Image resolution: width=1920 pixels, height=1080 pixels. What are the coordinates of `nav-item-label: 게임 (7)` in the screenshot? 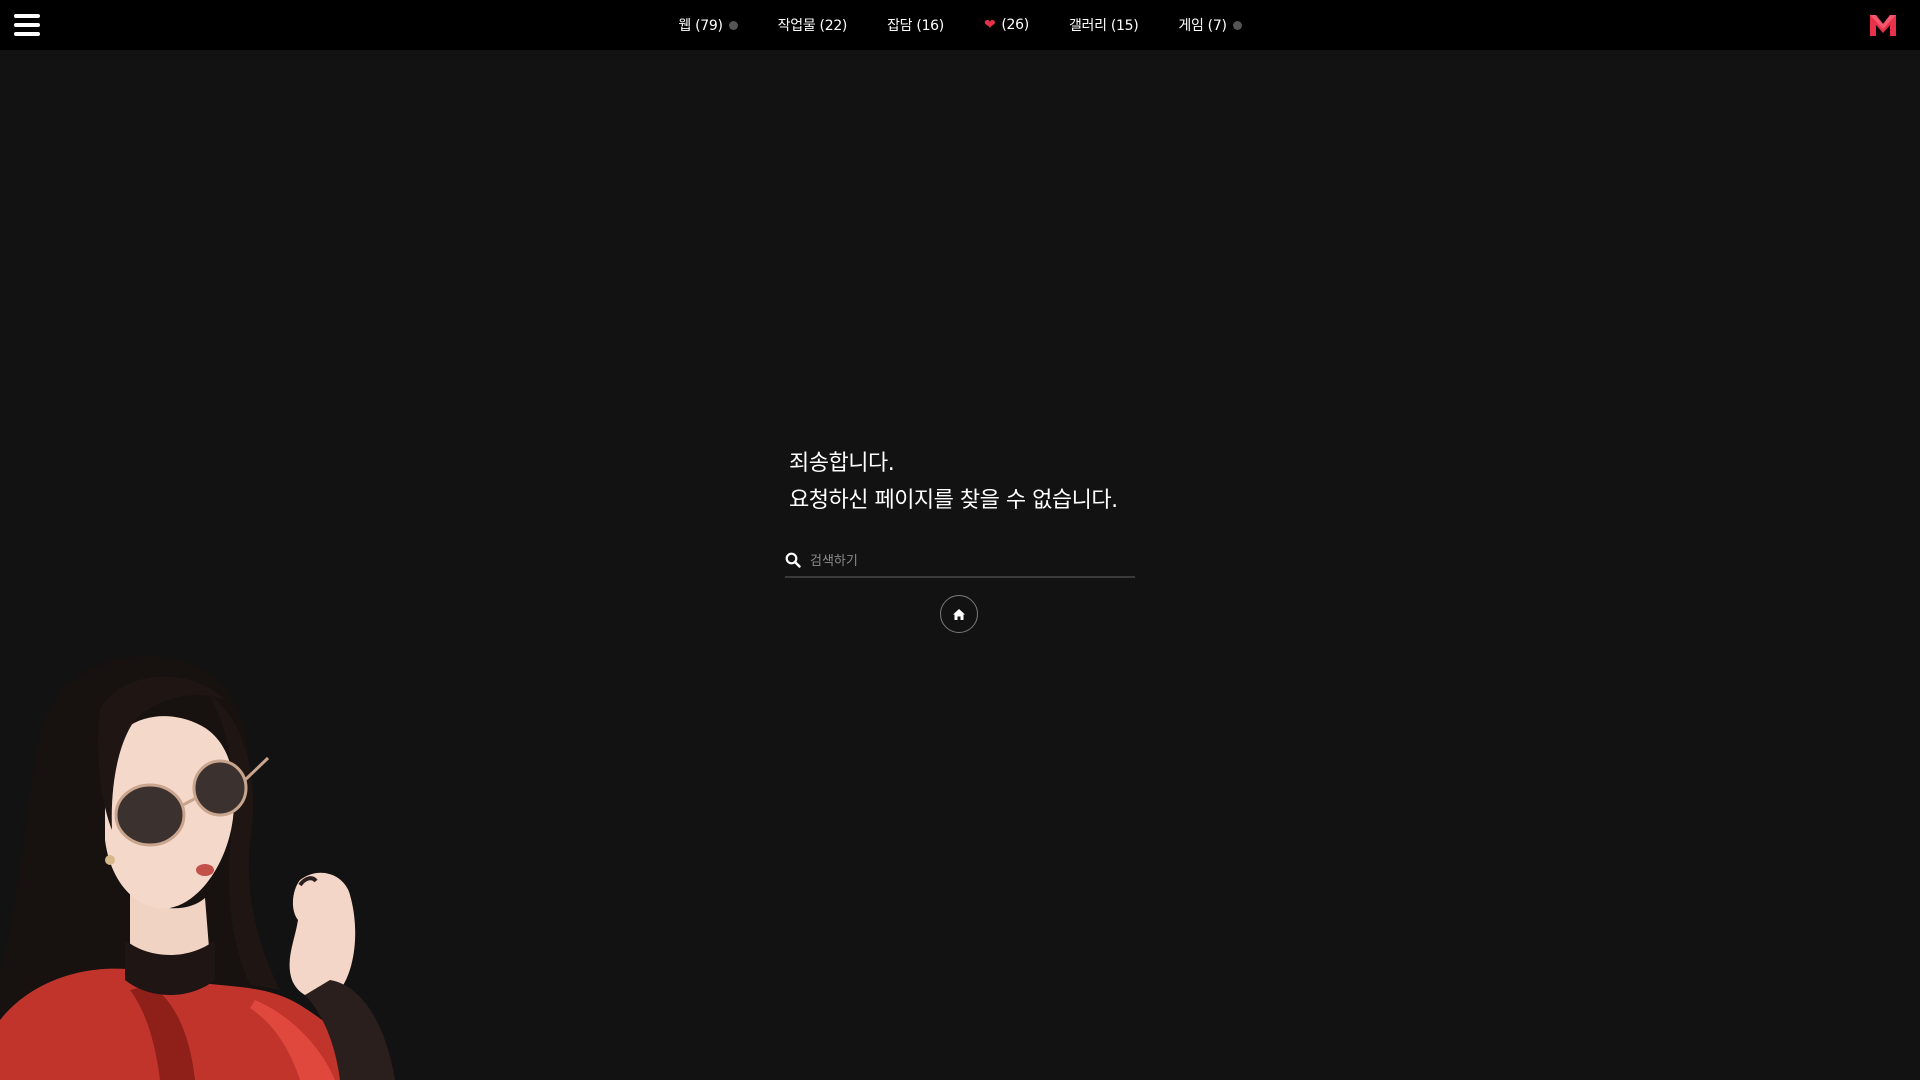 It's located at (1202, 26).